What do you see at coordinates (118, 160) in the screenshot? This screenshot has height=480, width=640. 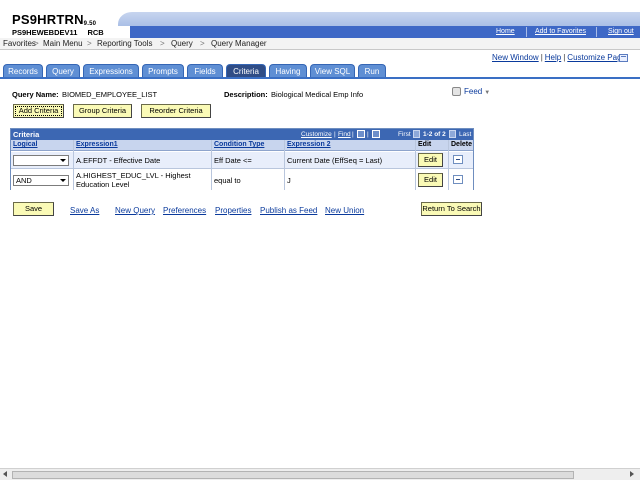 I see `expression1-cell: A.EFFDT - Effective Date` at bounding box center [118, 160].